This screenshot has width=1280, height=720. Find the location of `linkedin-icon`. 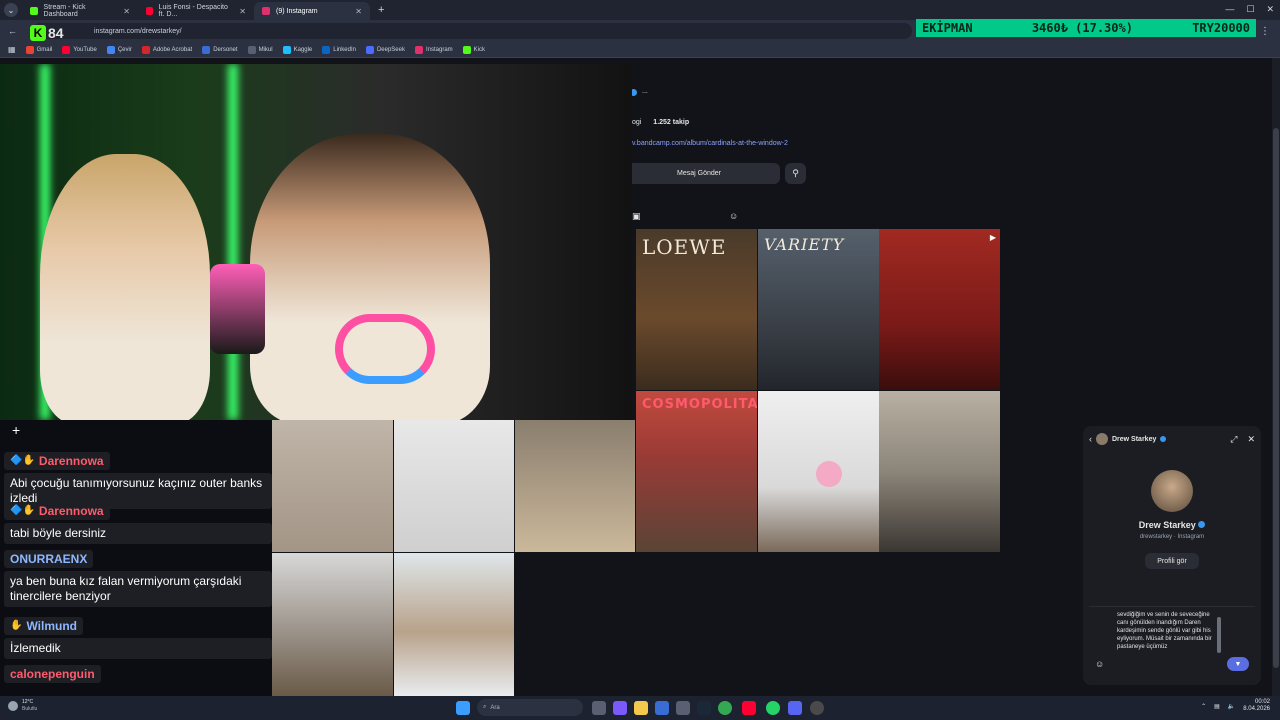

linkedin-icon is located at coordinates (326, 49).